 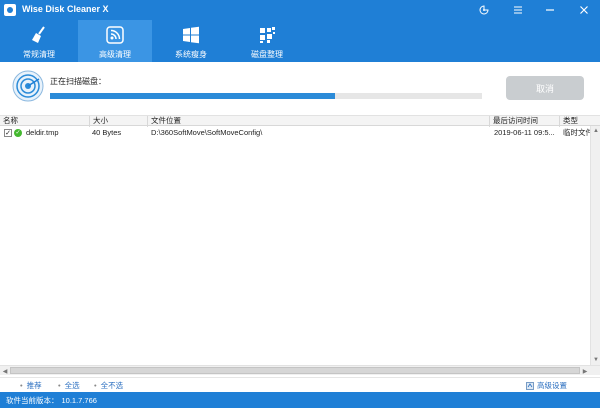 What do you see at coordinates (108, 385) in the screenshot?
I see `select-none-link: • 全不选` at bounding box center [108, 385].